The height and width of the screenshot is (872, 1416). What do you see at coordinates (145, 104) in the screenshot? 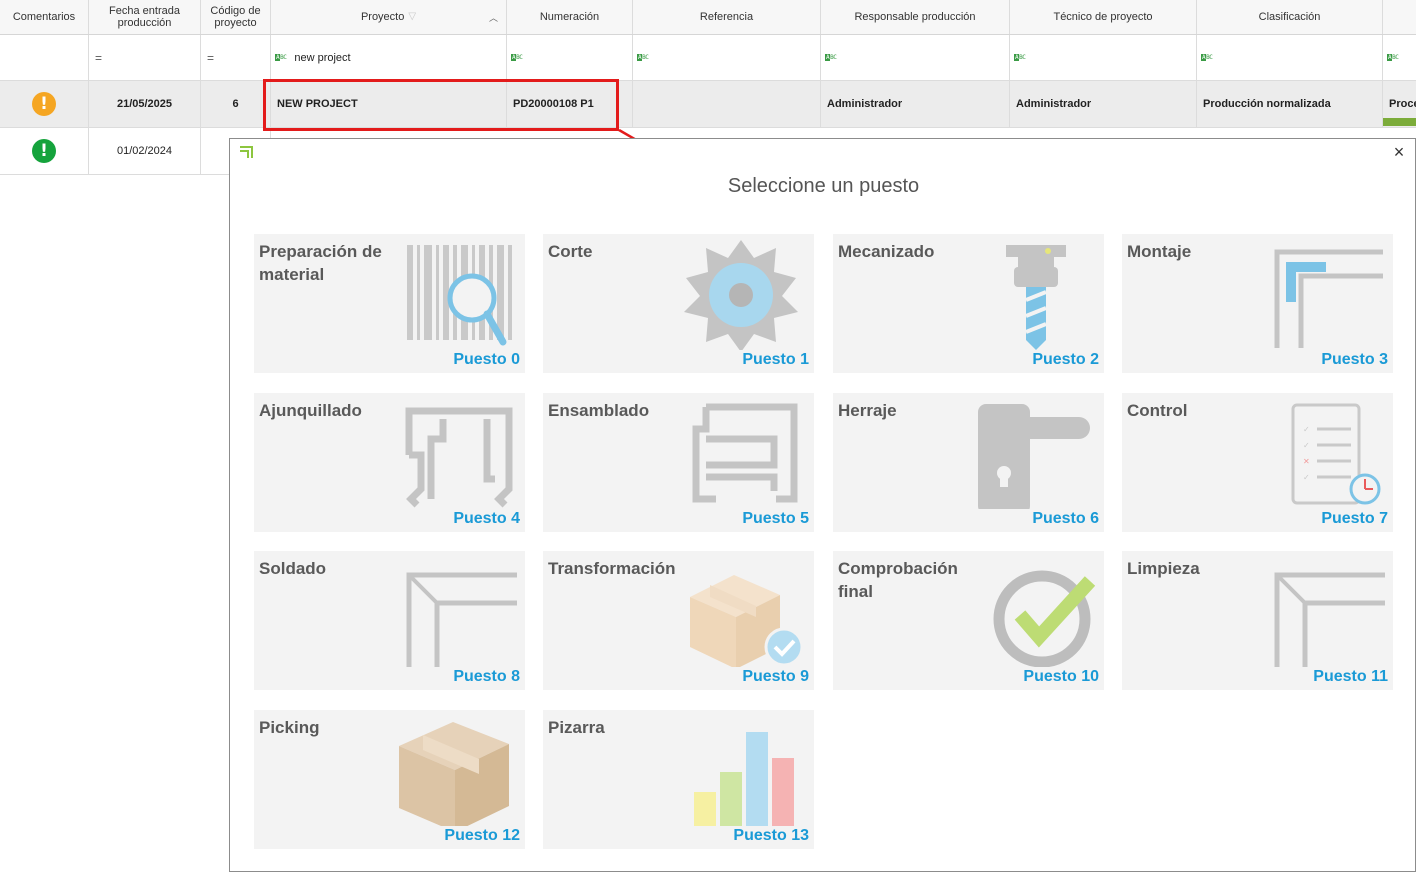
I see `fecha-cell: 21/05/2025` at bounding box center [145, 104].